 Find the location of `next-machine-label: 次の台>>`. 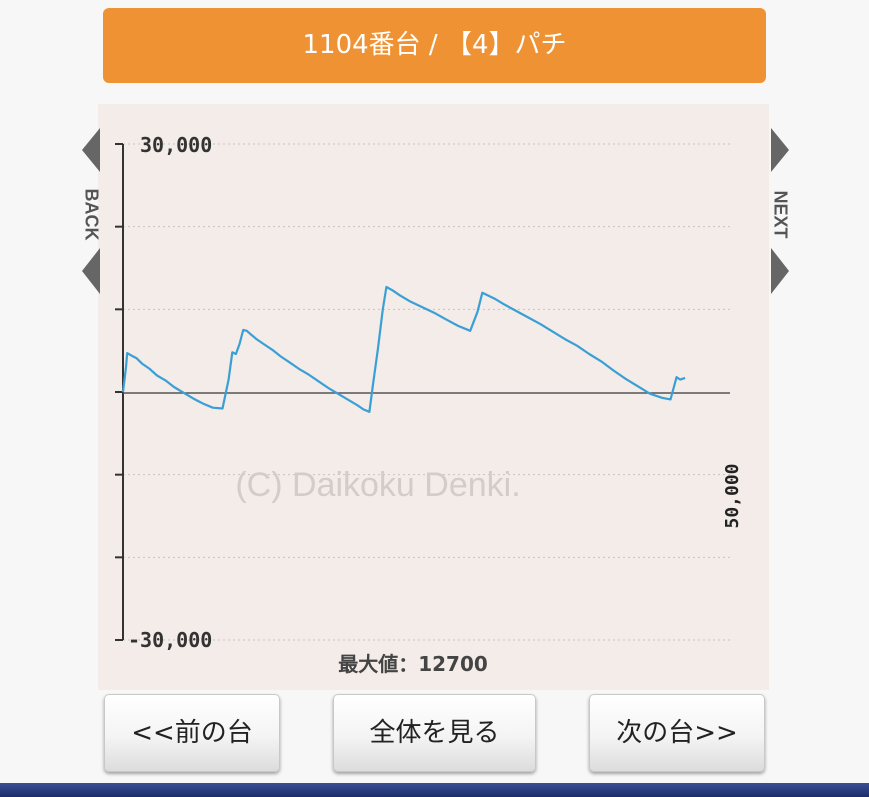

next-machine-label: 次の台>> is located at coordinates (677, 733).